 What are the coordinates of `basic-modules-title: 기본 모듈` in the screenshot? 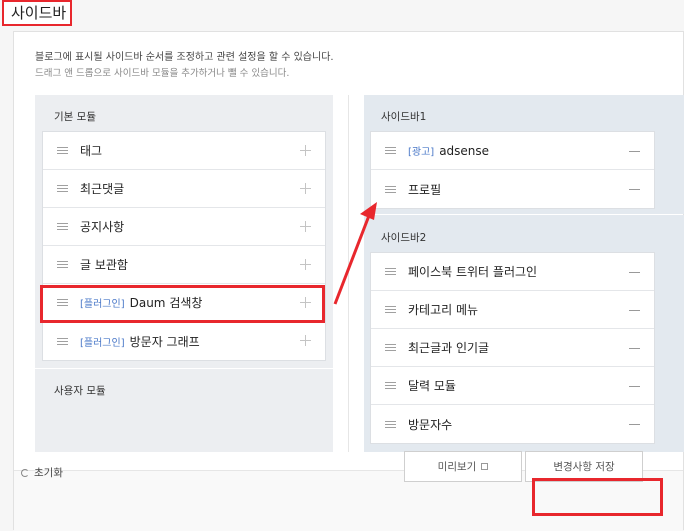 It's located at (75, 117).